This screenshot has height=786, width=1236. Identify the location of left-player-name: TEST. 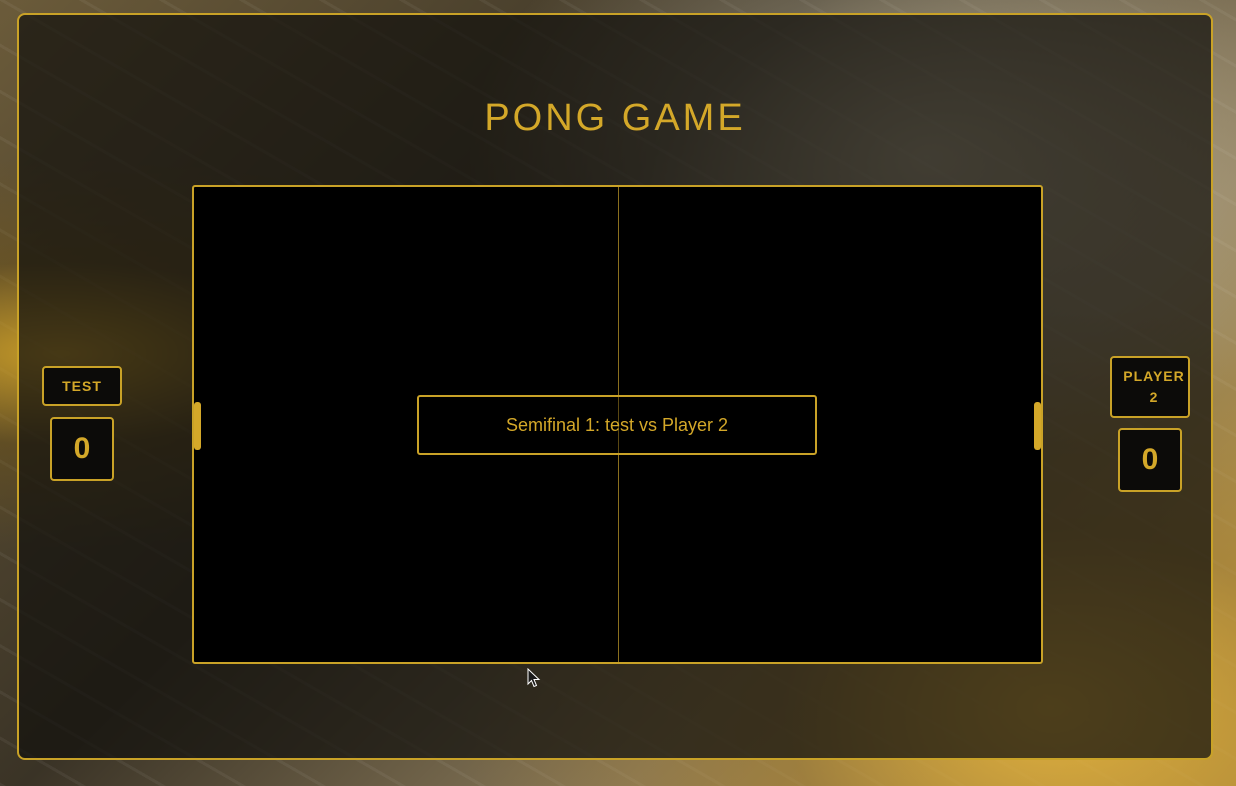
(82, 386).